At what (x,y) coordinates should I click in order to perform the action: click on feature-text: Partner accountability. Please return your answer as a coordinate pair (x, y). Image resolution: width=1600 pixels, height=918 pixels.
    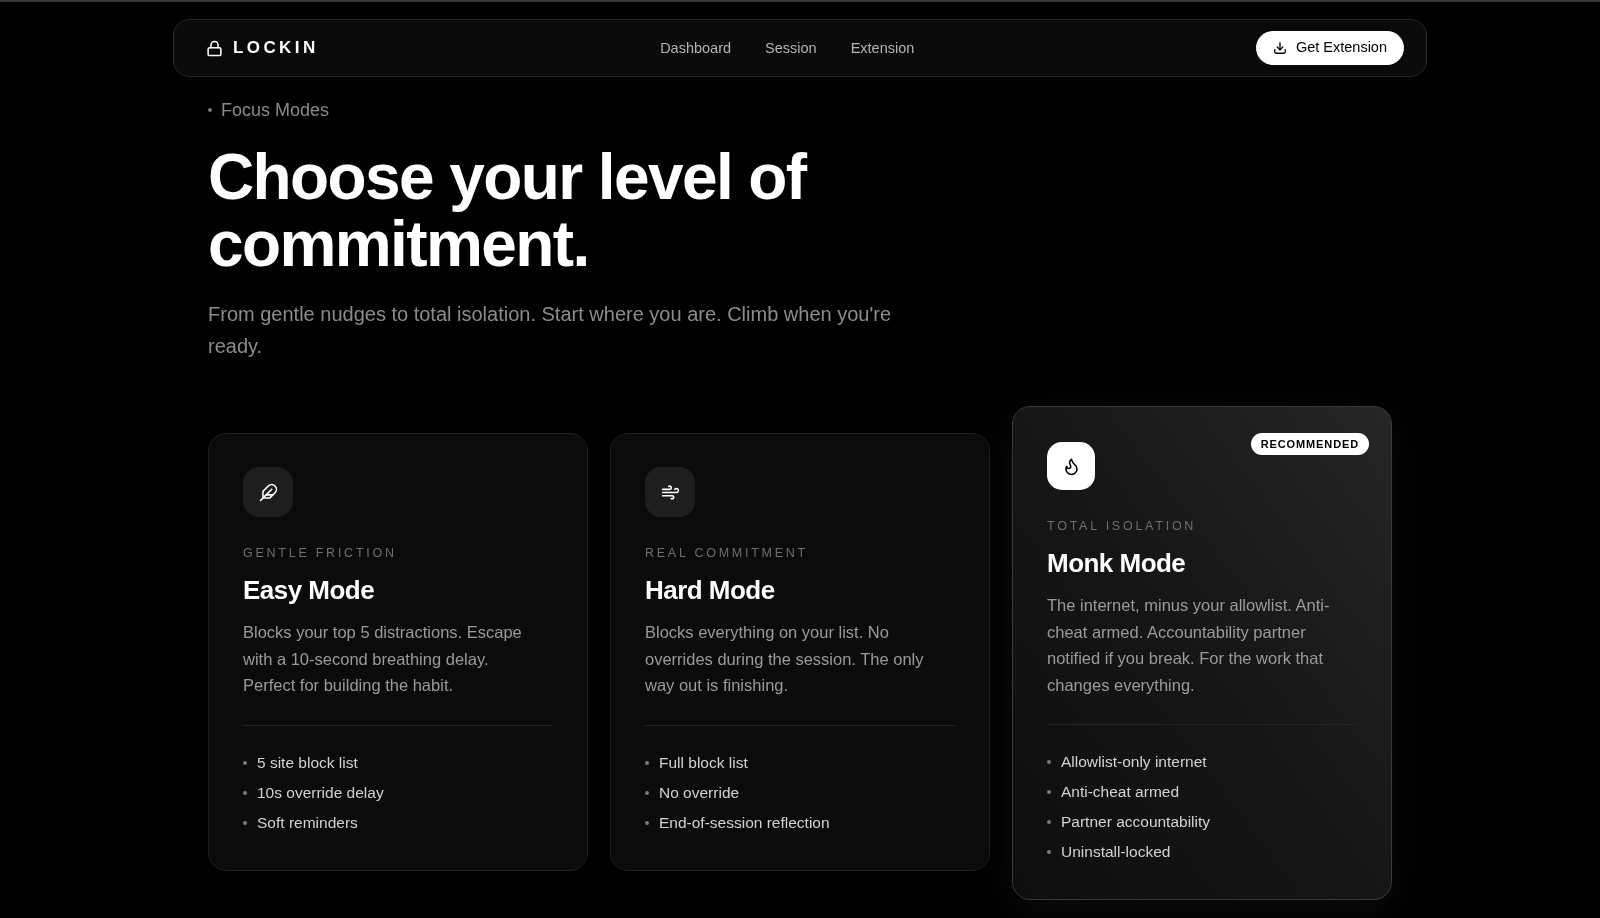
    Looking at the image, I should click on (1136, 822).